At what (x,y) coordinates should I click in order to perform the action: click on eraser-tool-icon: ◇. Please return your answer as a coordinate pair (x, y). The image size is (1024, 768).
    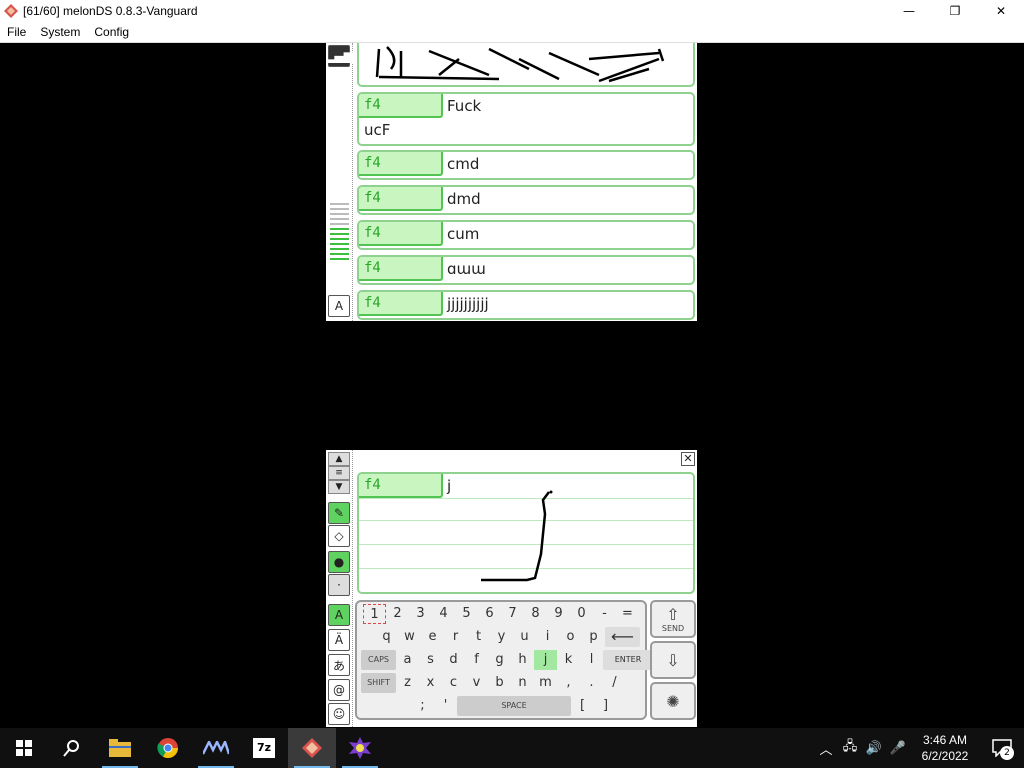
    Looking at the image, I should click on (339, 536).